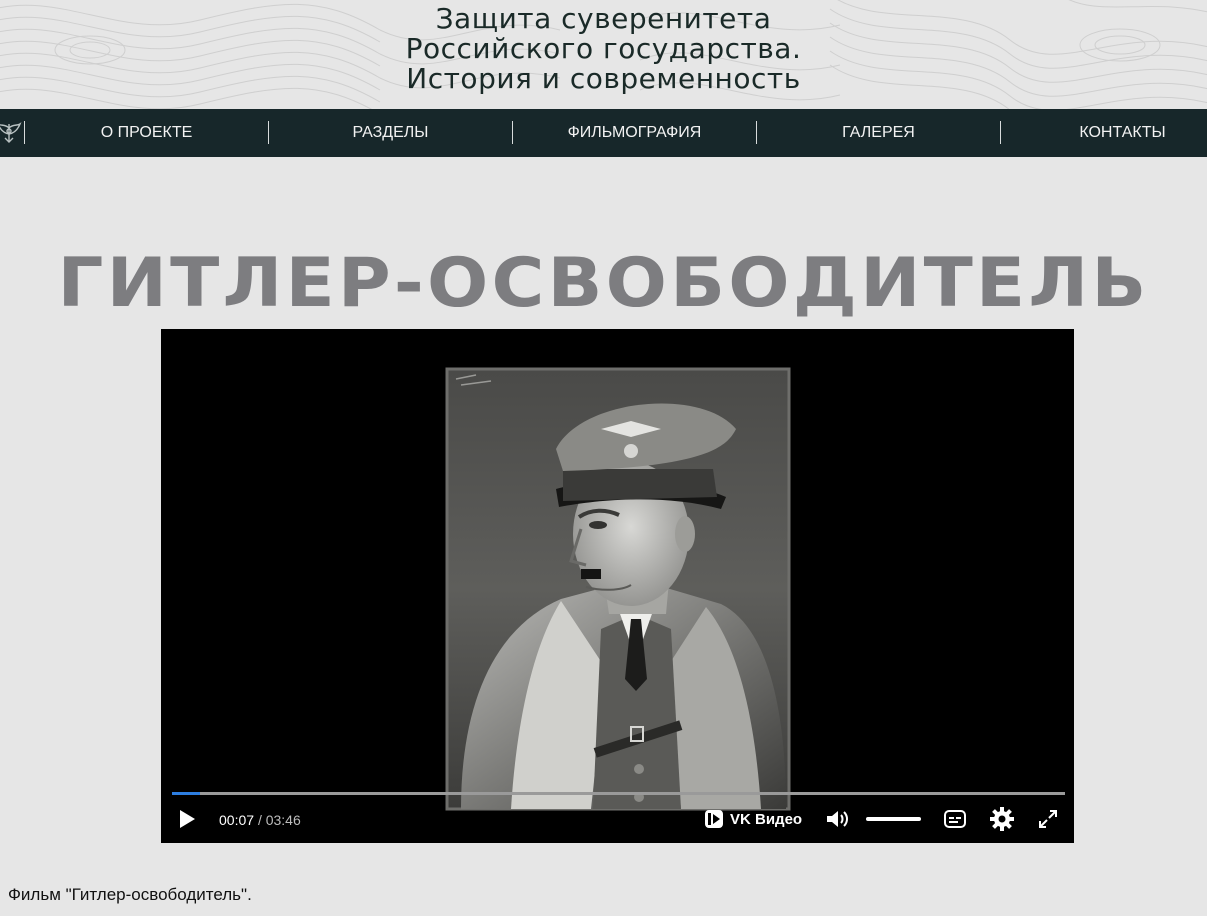 Image resolution: width=1207 pixels, height=916 pixels. What do you see at coordinates (714, 819) in the screenshot?
I see `vk-video-icon` at bounding box center [714, 819].